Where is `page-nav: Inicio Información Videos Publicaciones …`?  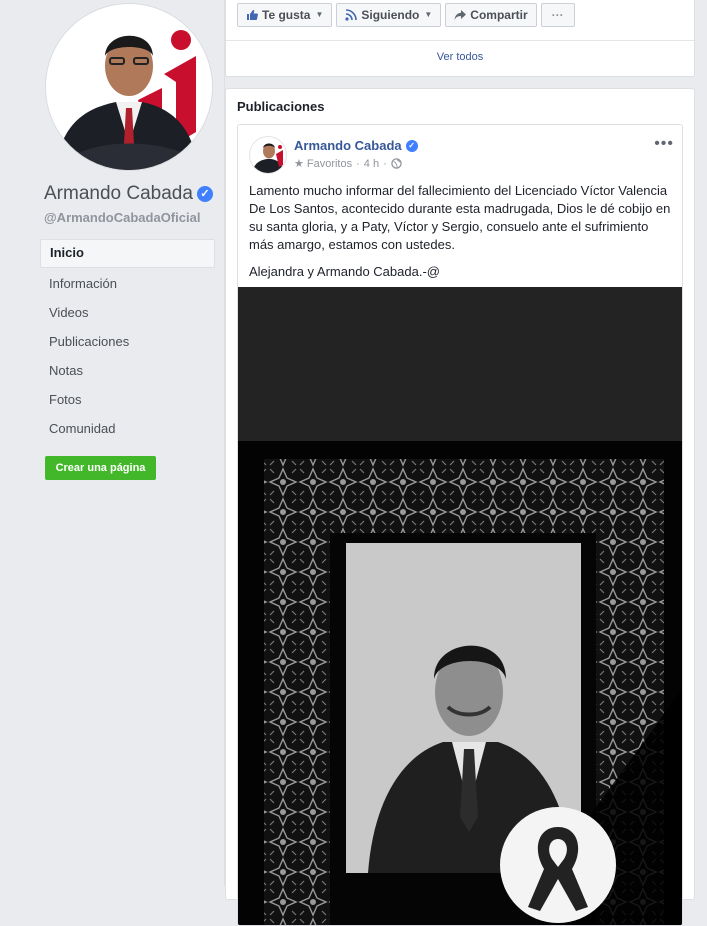 page-nav: Inicio Información Videos Publicaciones … is located at coordinates (127, 341).